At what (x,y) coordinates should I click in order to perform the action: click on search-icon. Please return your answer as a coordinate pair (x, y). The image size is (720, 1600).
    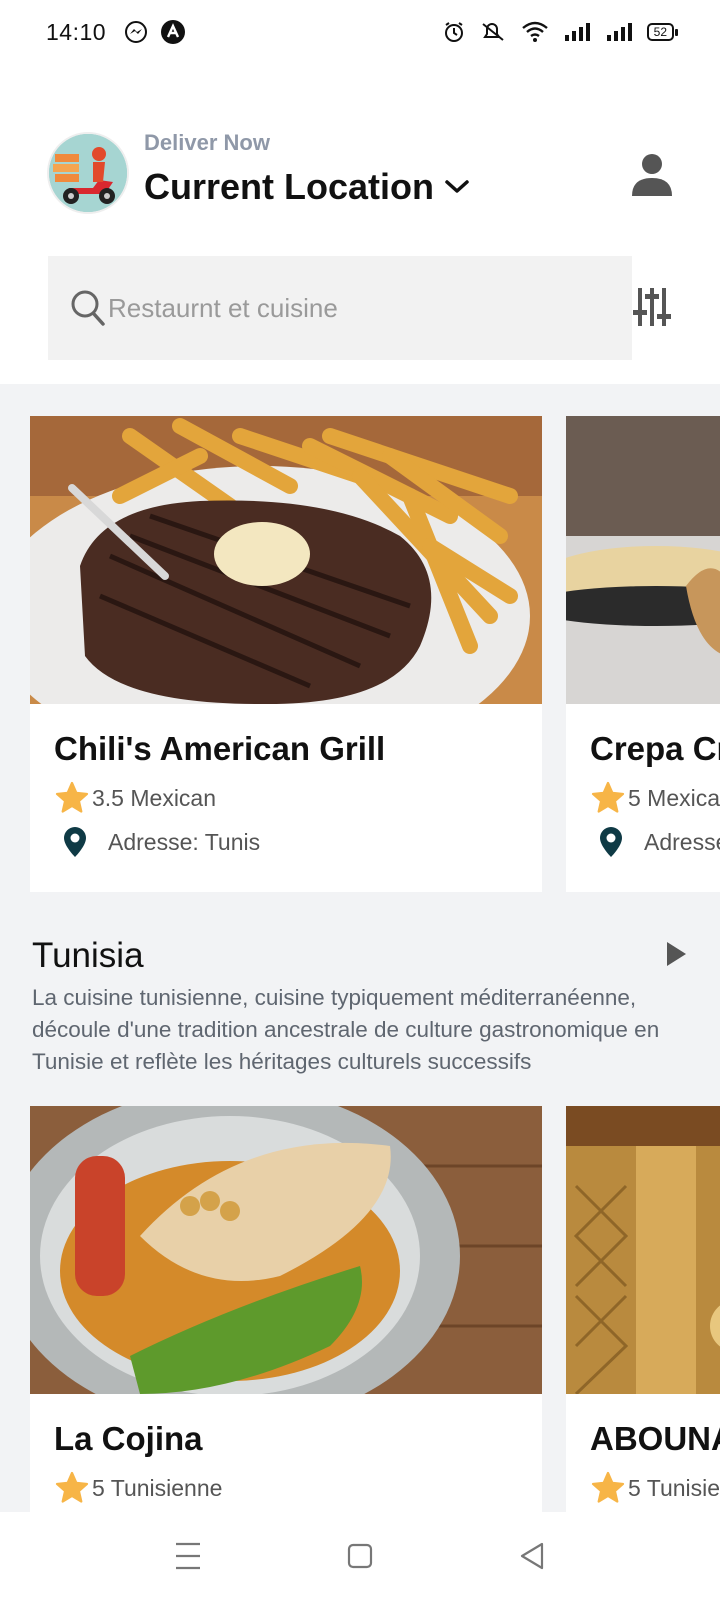
    Looking at the image, I should click on (88, 308).